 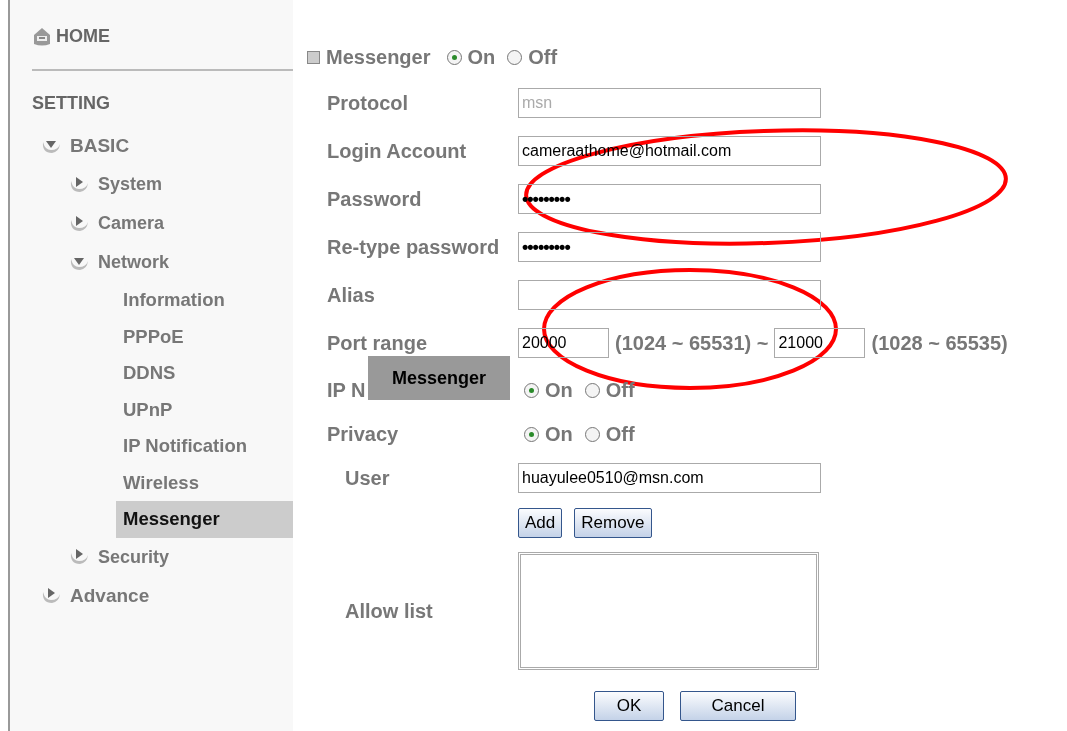 What do you see at coordinates (204, 519) in the screenshot?
I see `menu-item: Messenger` at bounding box center [204, 519].